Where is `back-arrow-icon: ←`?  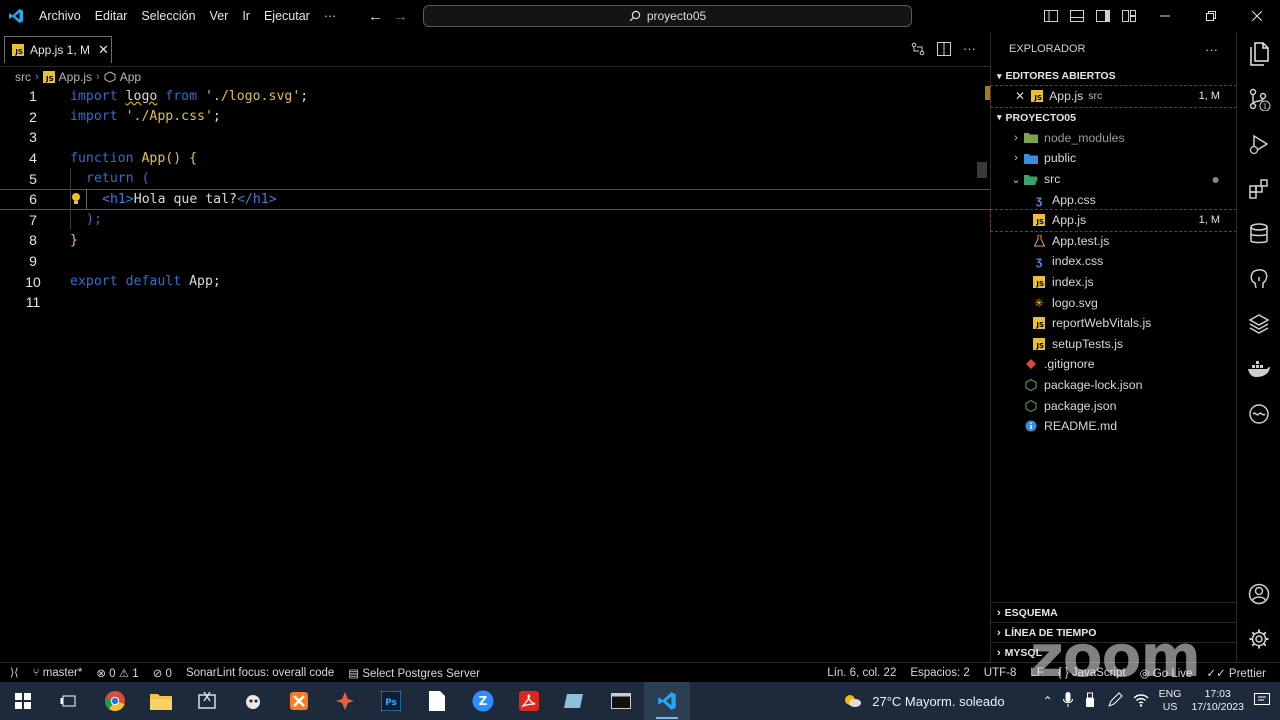 back-arrow-icon: ← is located at coordinates (375, 16).